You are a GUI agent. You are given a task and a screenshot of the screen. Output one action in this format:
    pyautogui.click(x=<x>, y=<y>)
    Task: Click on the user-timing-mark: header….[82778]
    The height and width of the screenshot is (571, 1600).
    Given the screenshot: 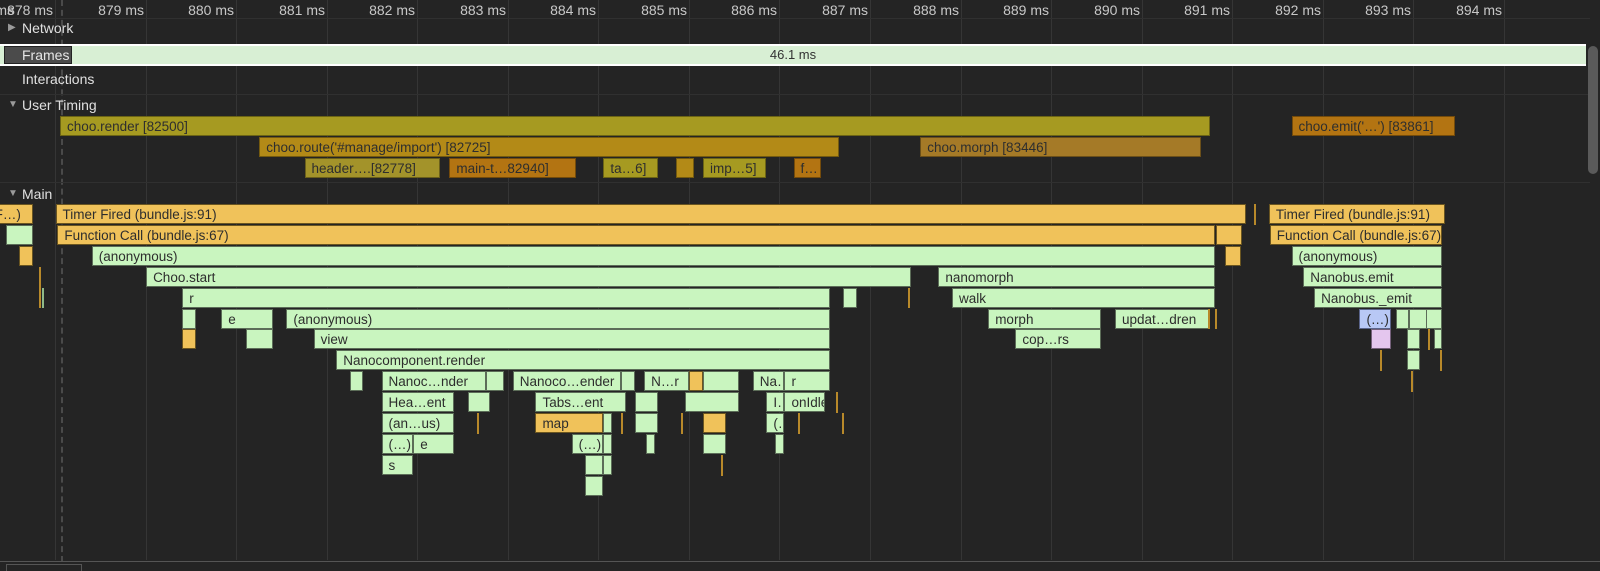 What is the action you would take?
    pyautogui.click(x=372, y=168)
    